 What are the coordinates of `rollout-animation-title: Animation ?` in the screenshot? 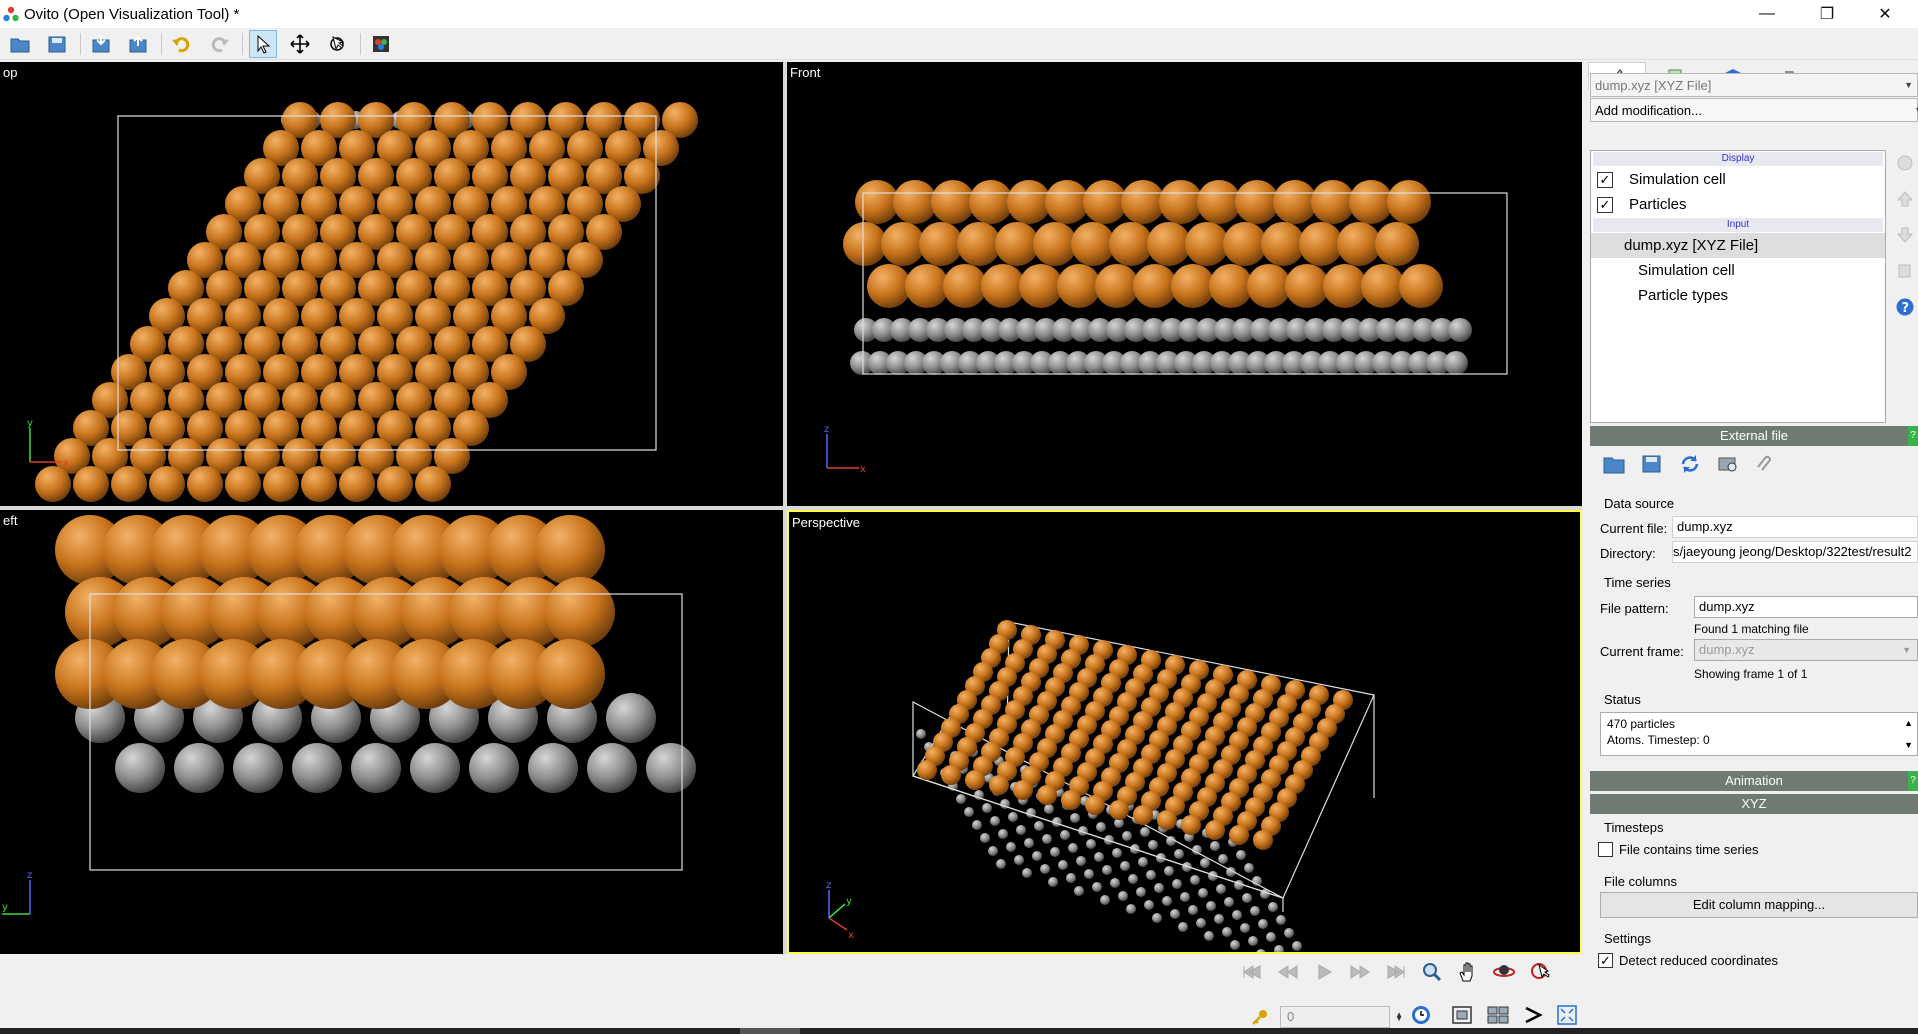 It's located at (1754, 781).